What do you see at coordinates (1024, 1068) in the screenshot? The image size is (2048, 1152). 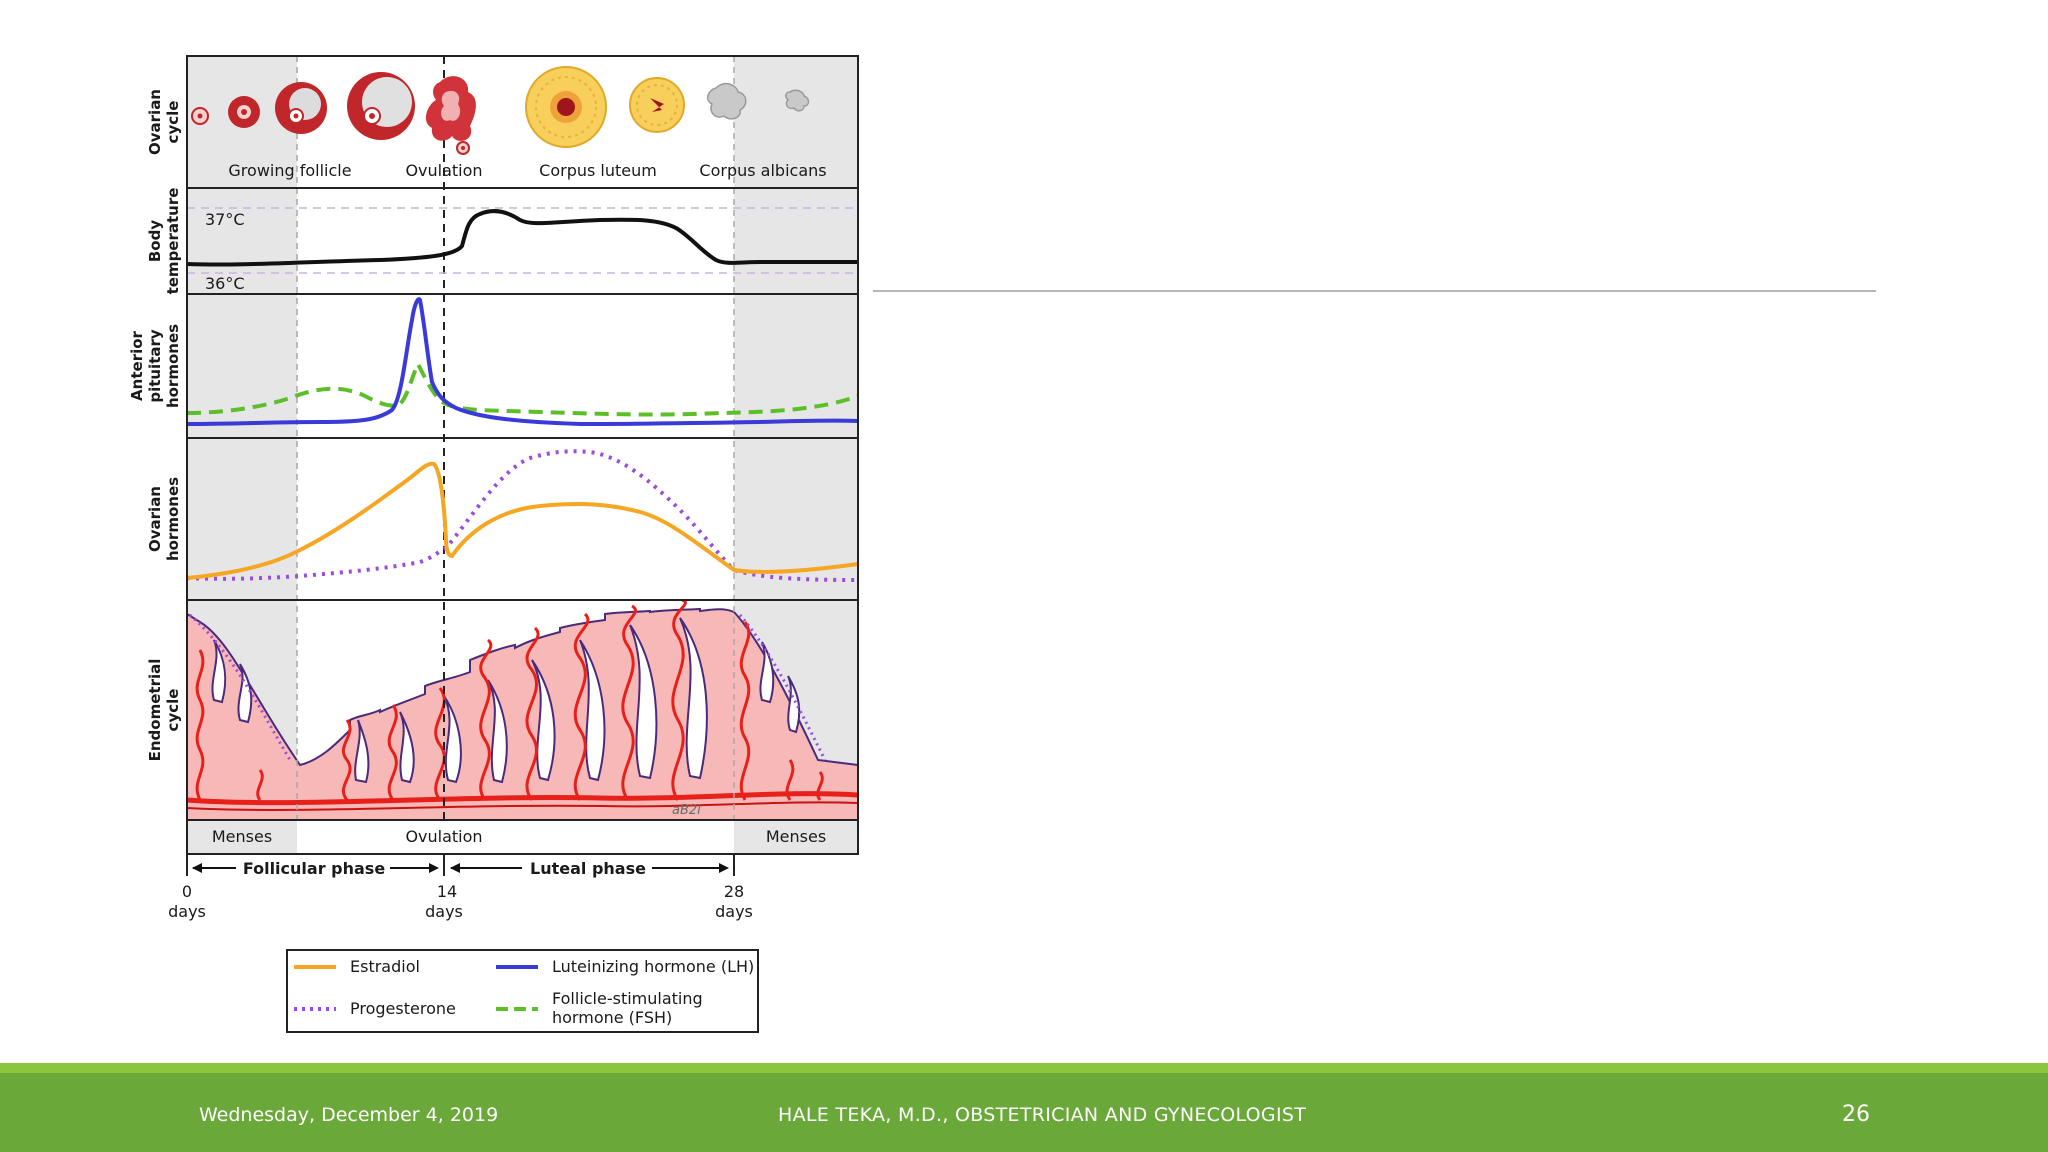 I see `footer-accent-bar` at bounding box center [1024, 1068].